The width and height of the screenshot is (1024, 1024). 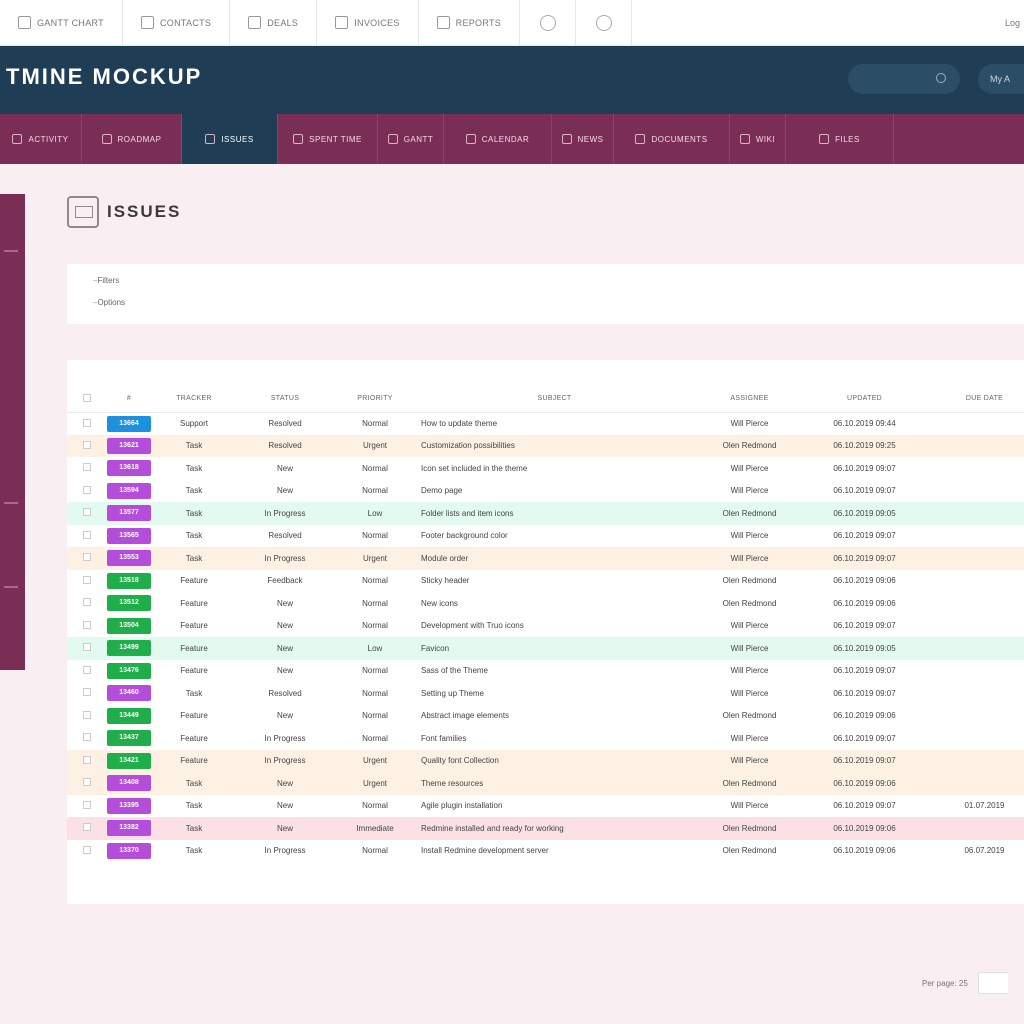 I want to click on issue-id-badge: 13421, so click(x=129, y=760).